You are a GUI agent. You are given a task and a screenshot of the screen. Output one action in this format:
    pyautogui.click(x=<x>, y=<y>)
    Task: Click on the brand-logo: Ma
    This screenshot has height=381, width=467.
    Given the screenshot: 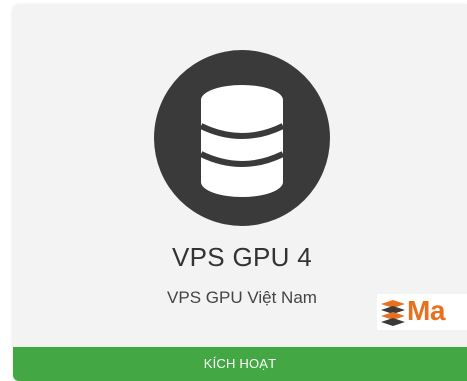 What is the action you would take?
    pyautogui.click(x=422, y=312)
    